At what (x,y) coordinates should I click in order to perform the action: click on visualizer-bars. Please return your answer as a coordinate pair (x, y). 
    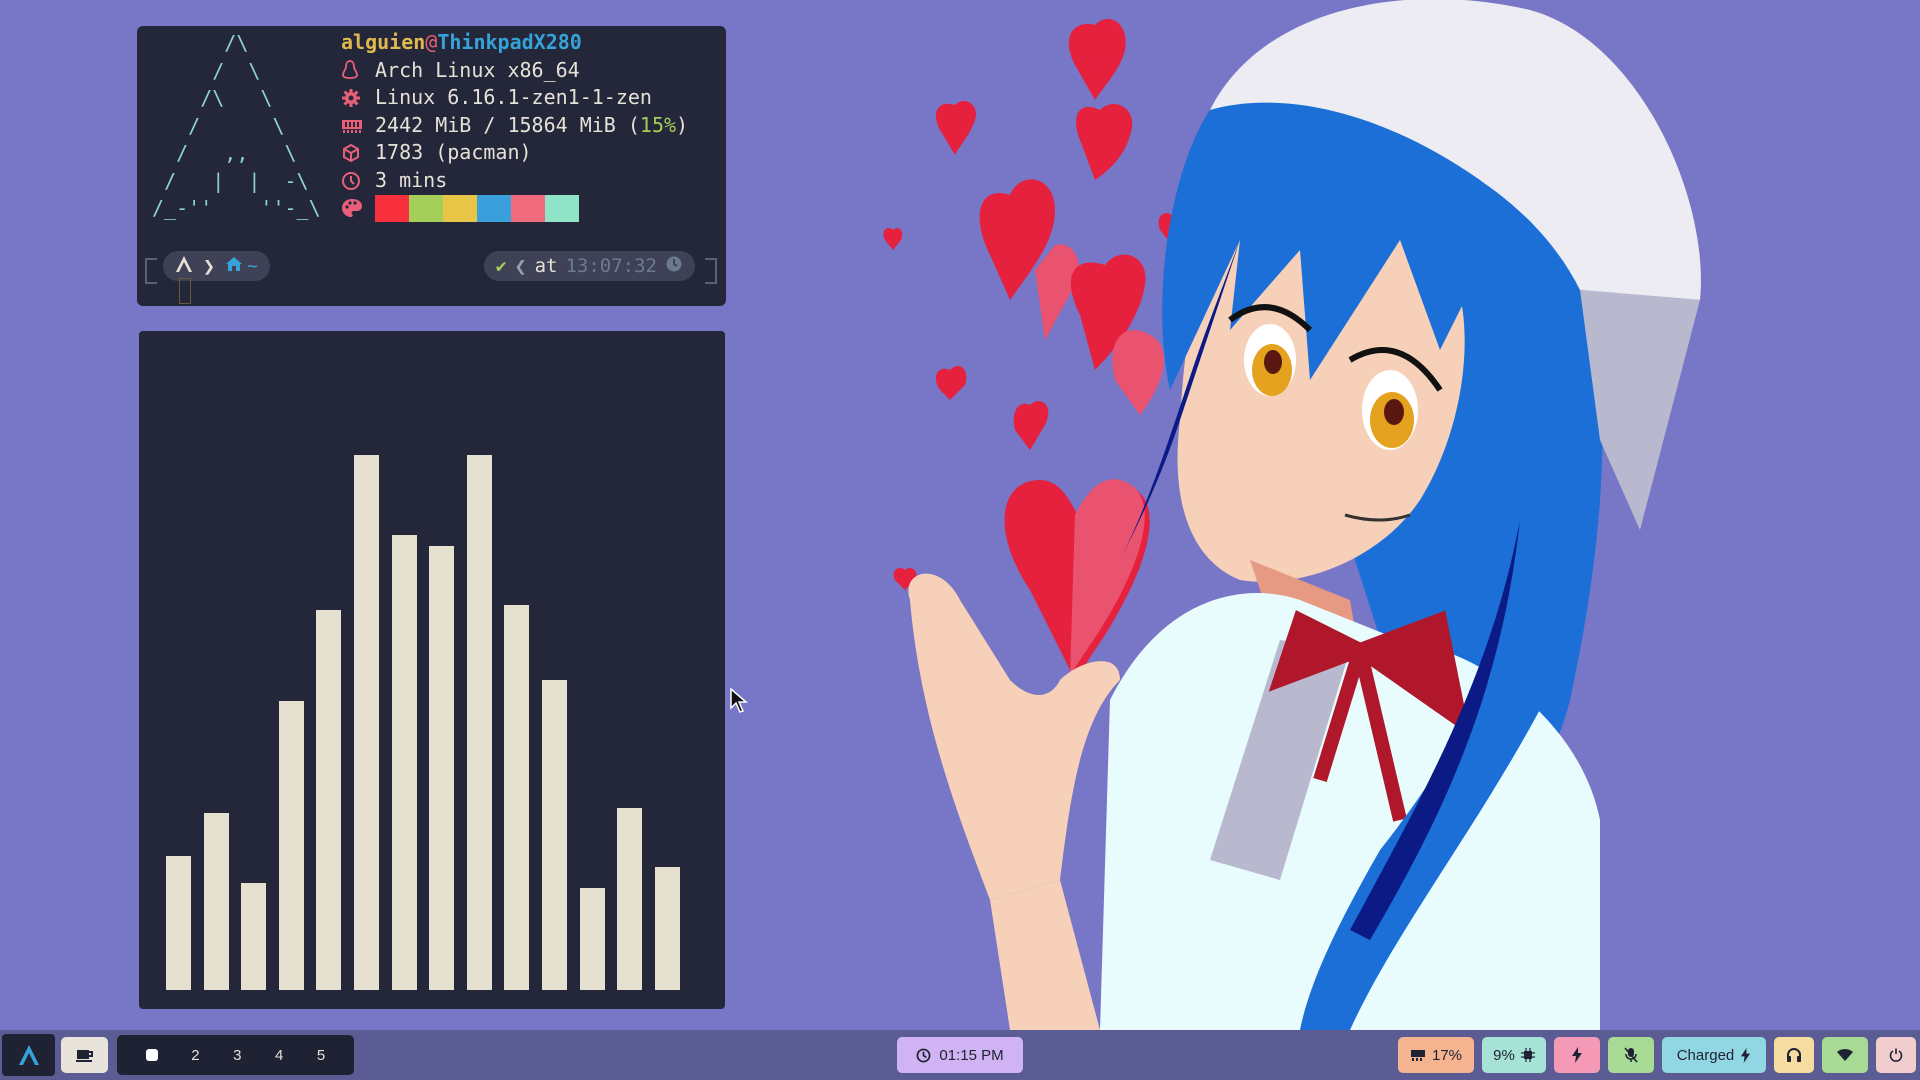
    Looking at the image, I should click on (431, 710).